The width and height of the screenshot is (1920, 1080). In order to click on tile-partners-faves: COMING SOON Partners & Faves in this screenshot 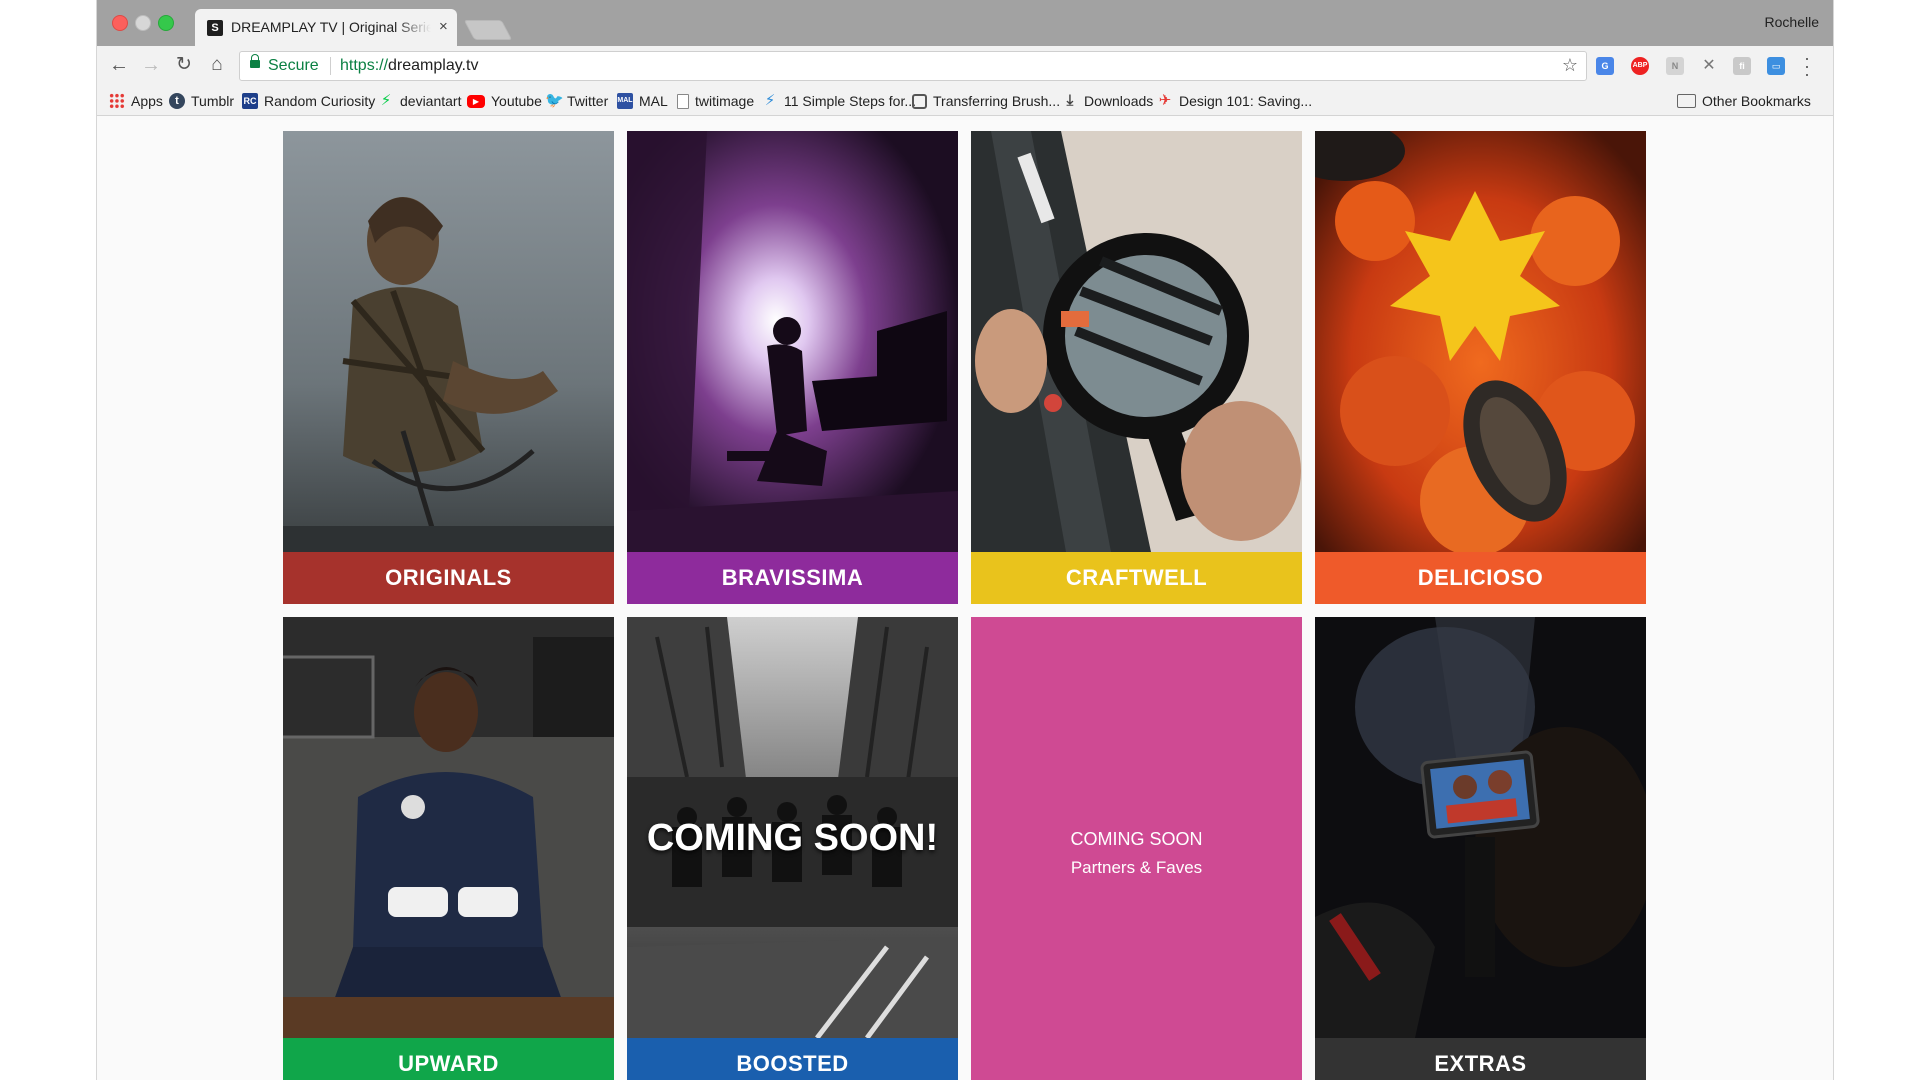, I will do `click(1136, 848)`.